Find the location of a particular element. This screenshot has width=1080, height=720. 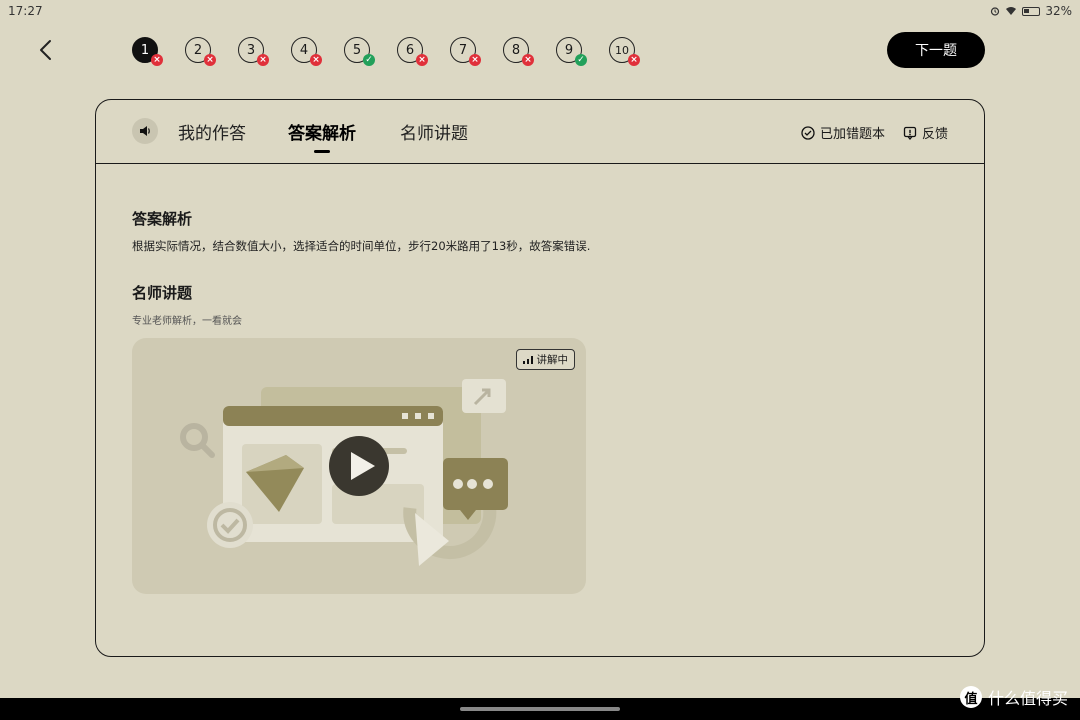

wrongbook-button: 已加错题本 is located at coordinates (843, 132).